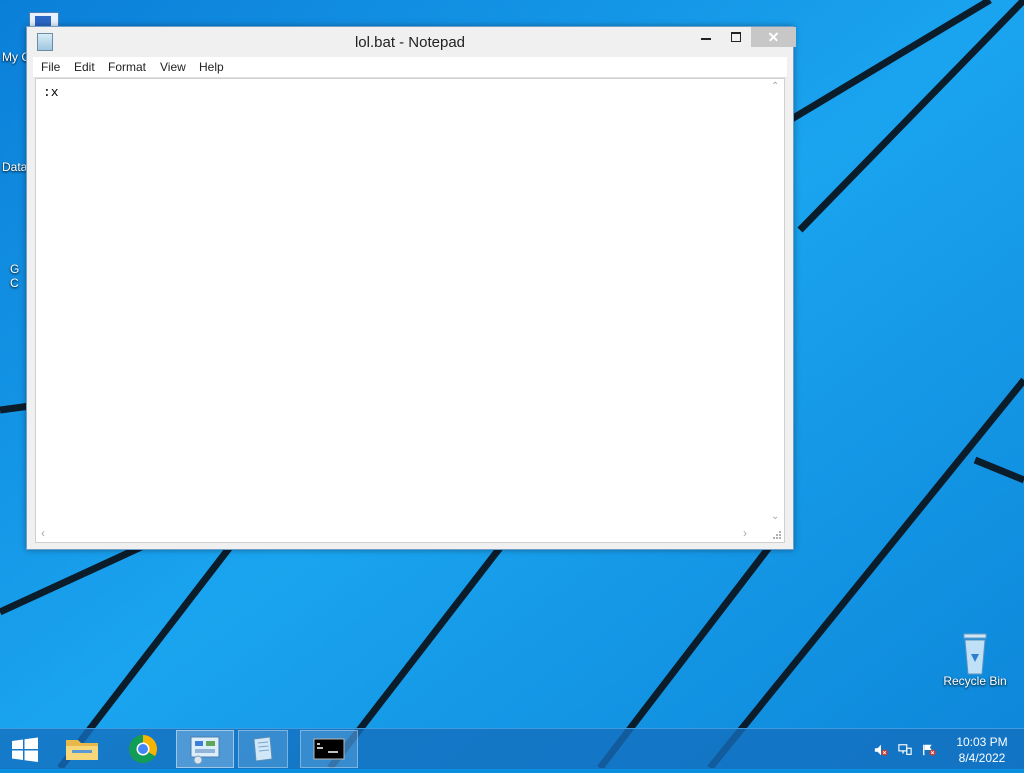 The height and width of the screenshot is (773, 1024). I want to click on minimize-button, so click(706, 37).